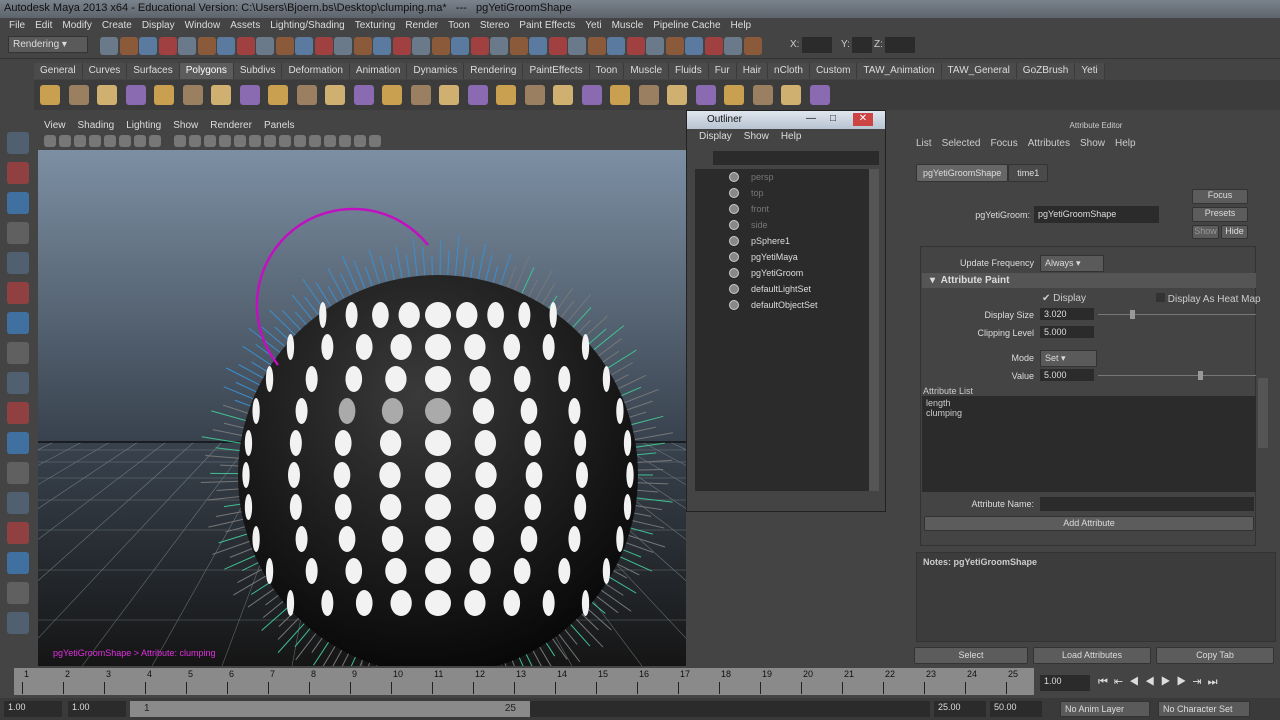 The image size is (1280, 720). I want to click on outliner-item: persp, so click(784, 177).